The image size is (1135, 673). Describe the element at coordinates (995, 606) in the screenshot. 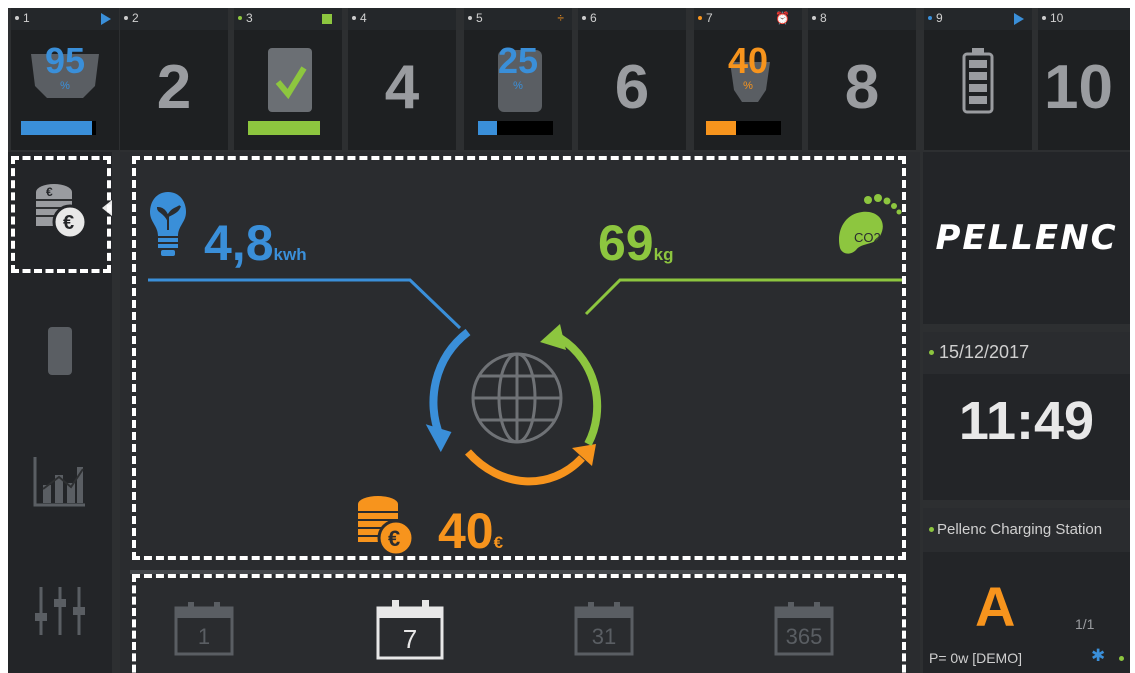

I see `station-letter: A` at that location.